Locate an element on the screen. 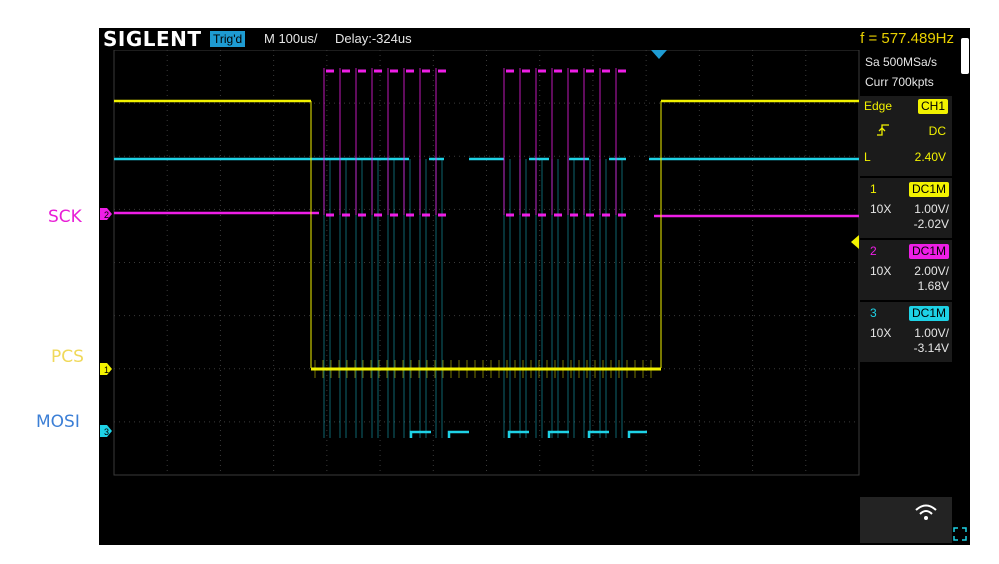  wifi-status-box is located at coordinates (906, 520).